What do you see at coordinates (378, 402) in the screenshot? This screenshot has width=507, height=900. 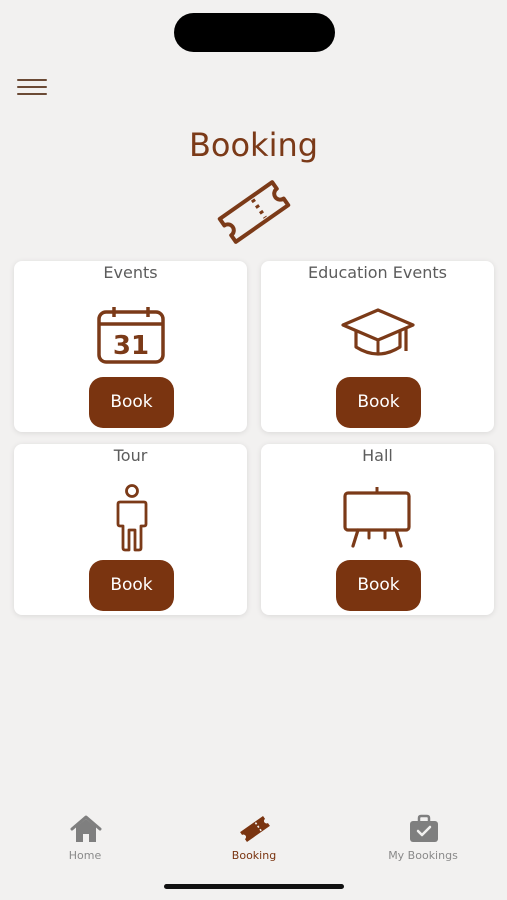 I see `book-education-events-button: Book` at bounding box center [378, 402].